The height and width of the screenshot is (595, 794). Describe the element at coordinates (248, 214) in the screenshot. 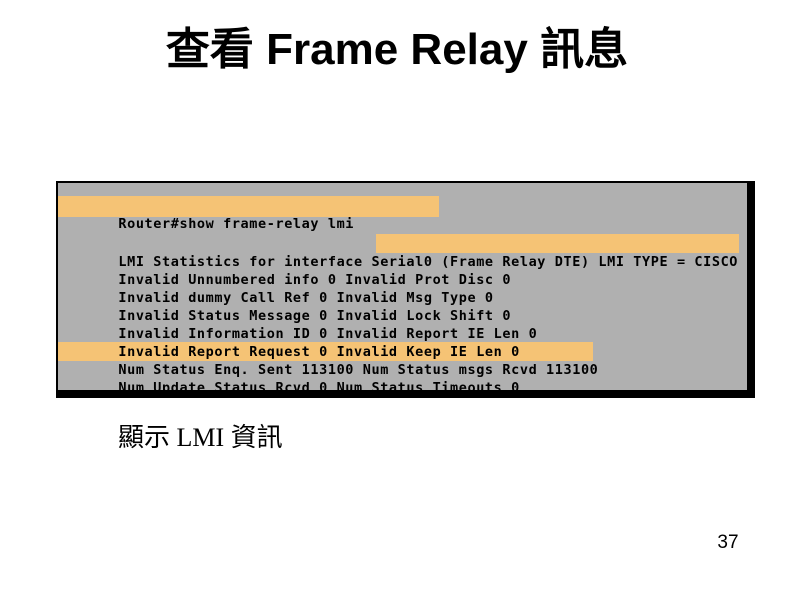

I see `terminal-command-line: Router#show frame-relay lmi` at that location.